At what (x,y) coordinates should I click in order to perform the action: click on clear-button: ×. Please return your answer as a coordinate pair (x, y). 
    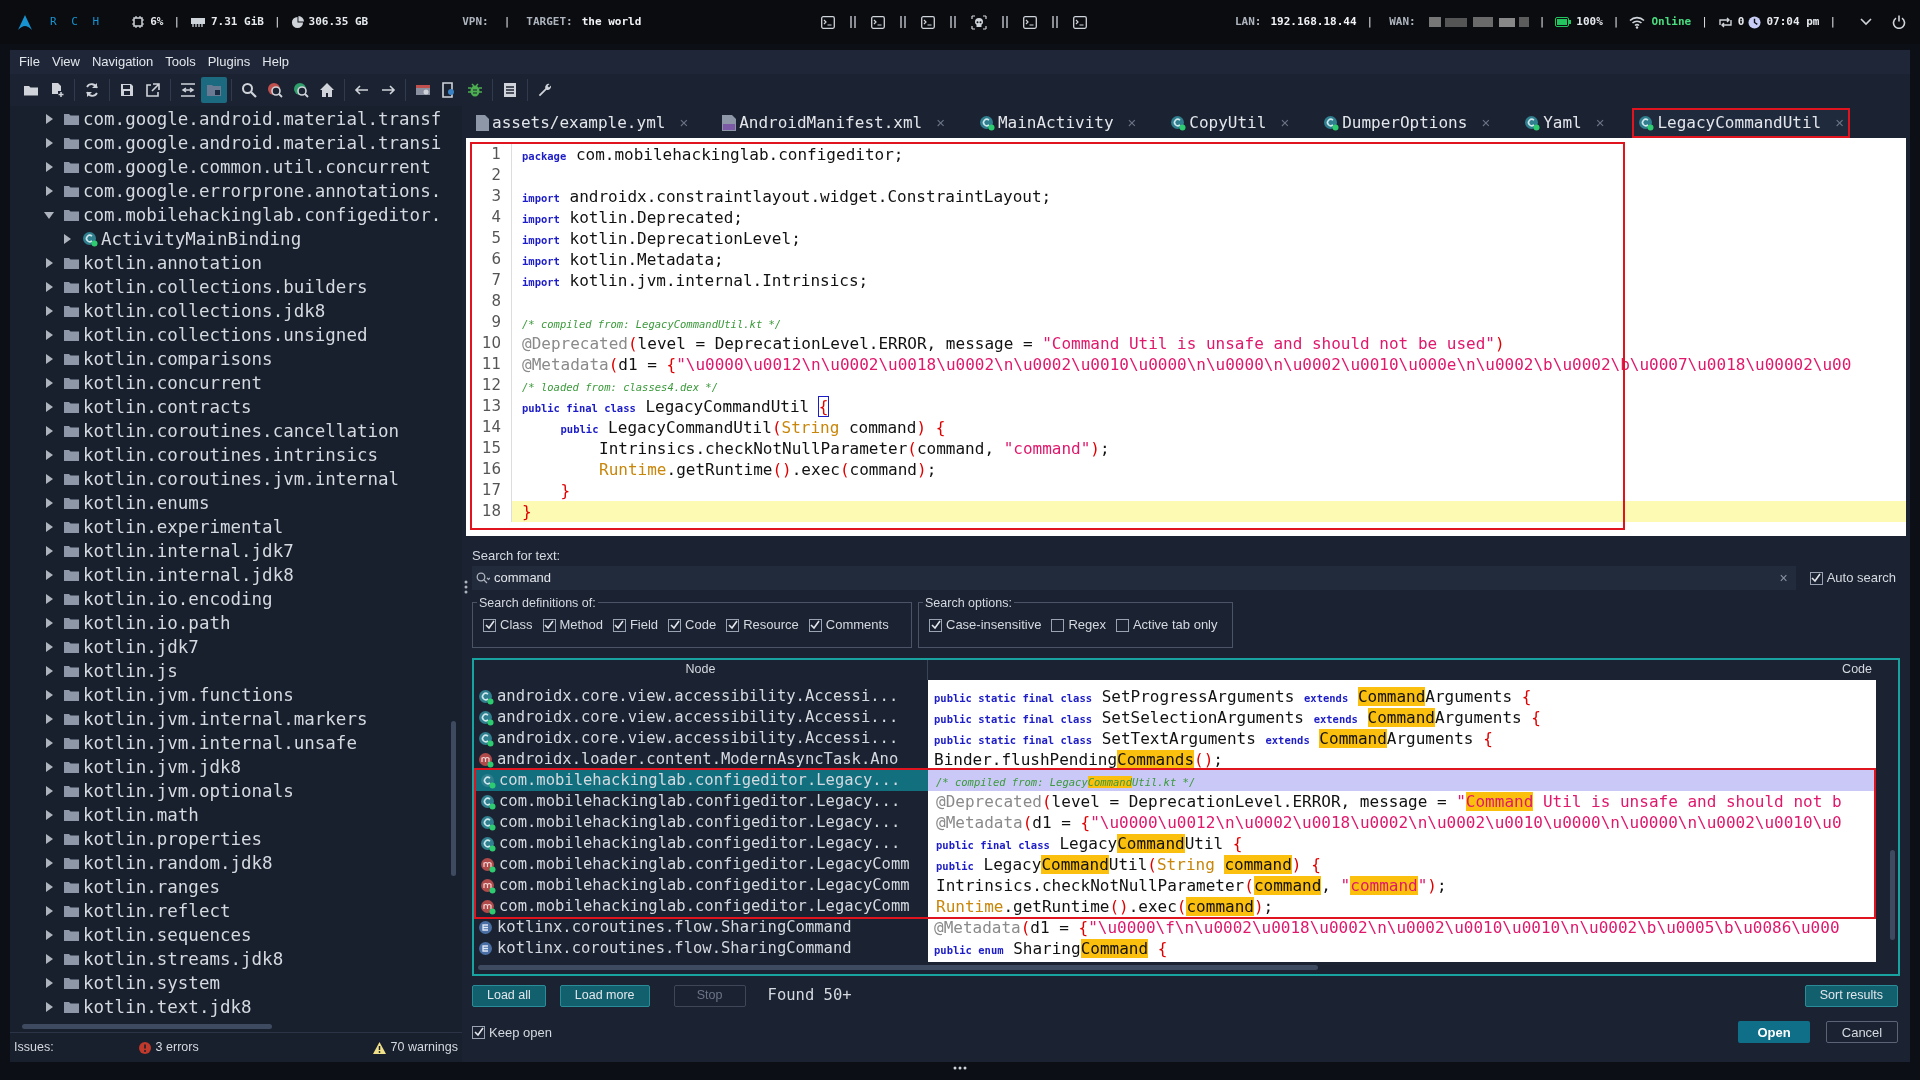
    Looking at the image, I should click on (1783, 578).